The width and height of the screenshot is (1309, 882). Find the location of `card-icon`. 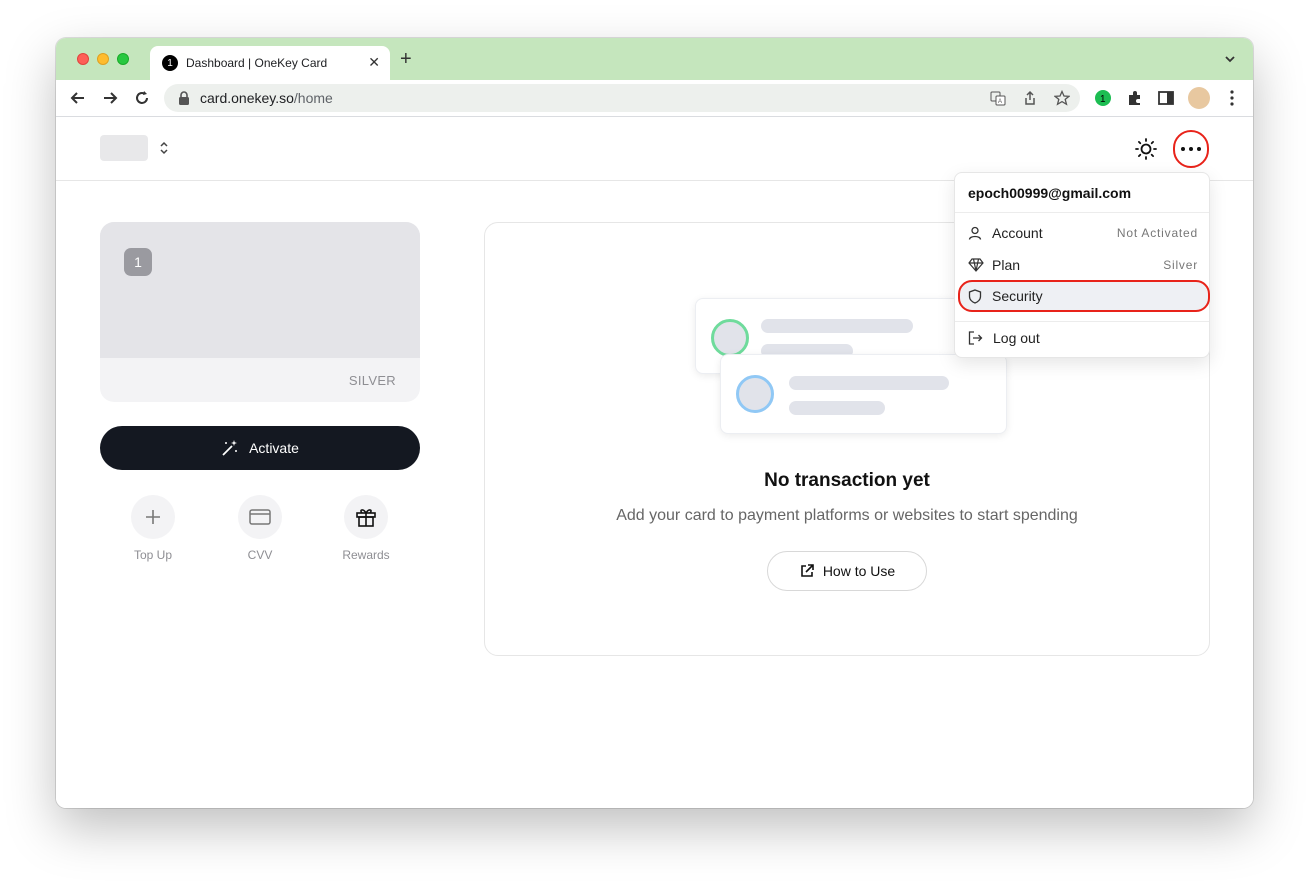

card-icon is located at coordinates (260, 517).